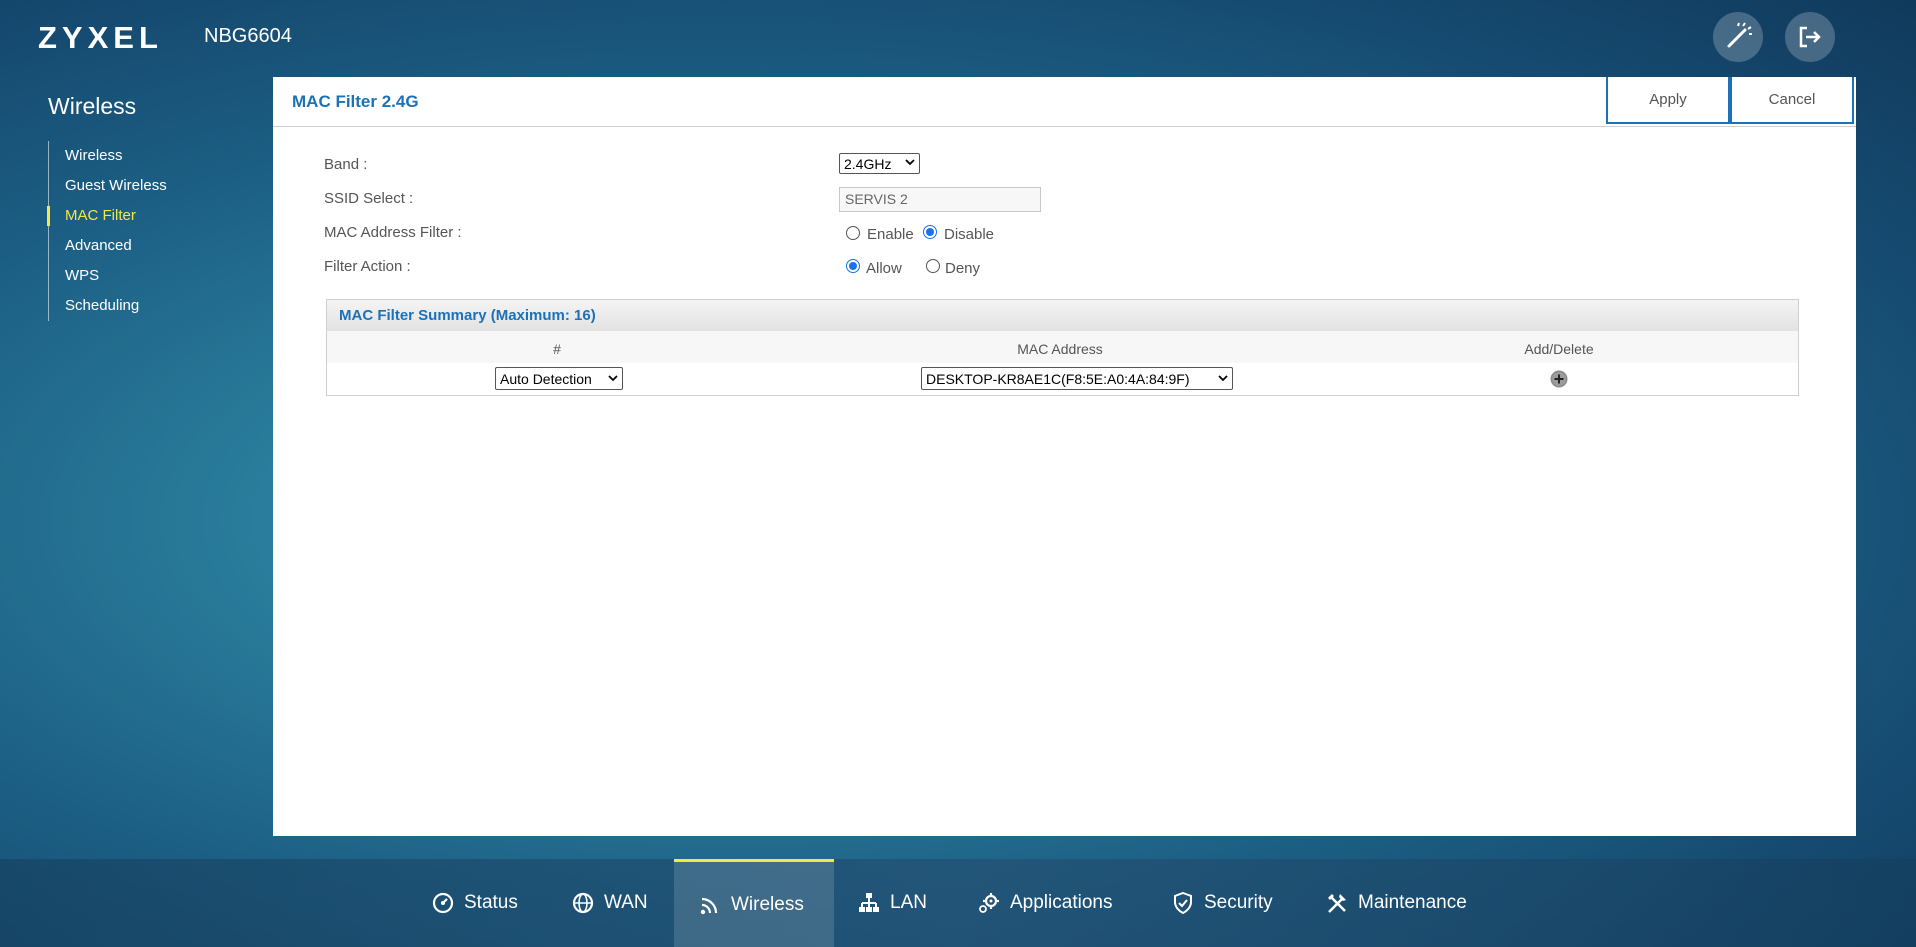 This screenshot has height=947, width=1916. Describe the element at coordinates (626, 902) in the screenshot. I see `nav-wan-label: WAN` at that location.